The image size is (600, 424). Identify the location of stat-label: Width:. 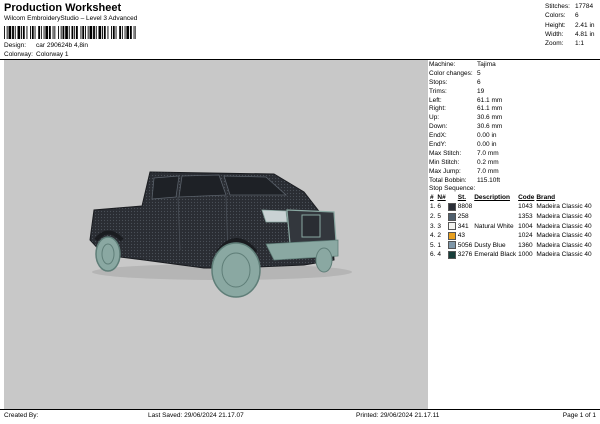
(554, 34).